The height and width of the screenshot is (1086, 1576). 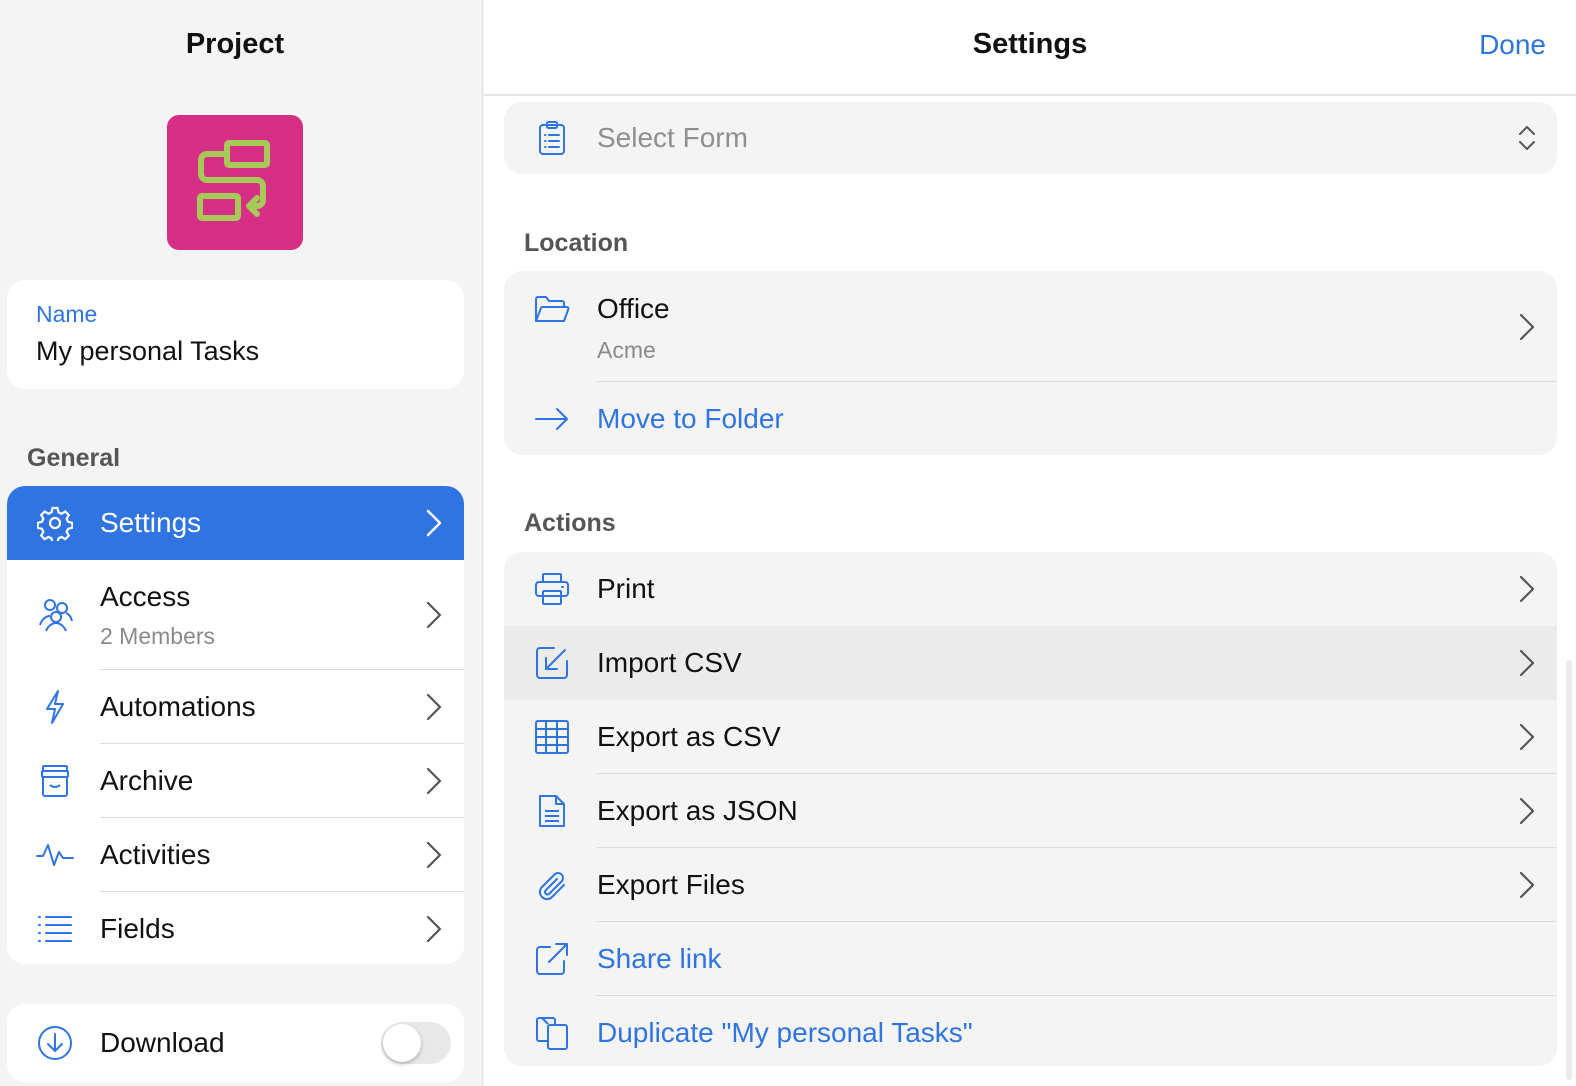 What do you see at coordinates (552, 885) in the screenshot?
I see `paperclip-icon` at bounding box center [552, 885].